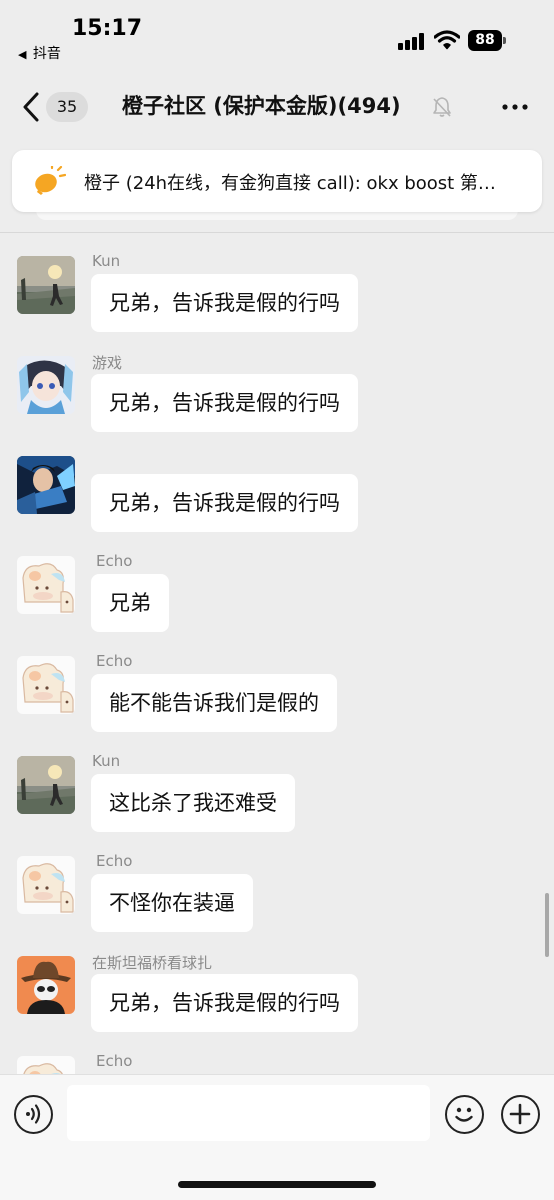  I want to click on message-row: Kun 这比杀了我还难受, so click(277, 792).